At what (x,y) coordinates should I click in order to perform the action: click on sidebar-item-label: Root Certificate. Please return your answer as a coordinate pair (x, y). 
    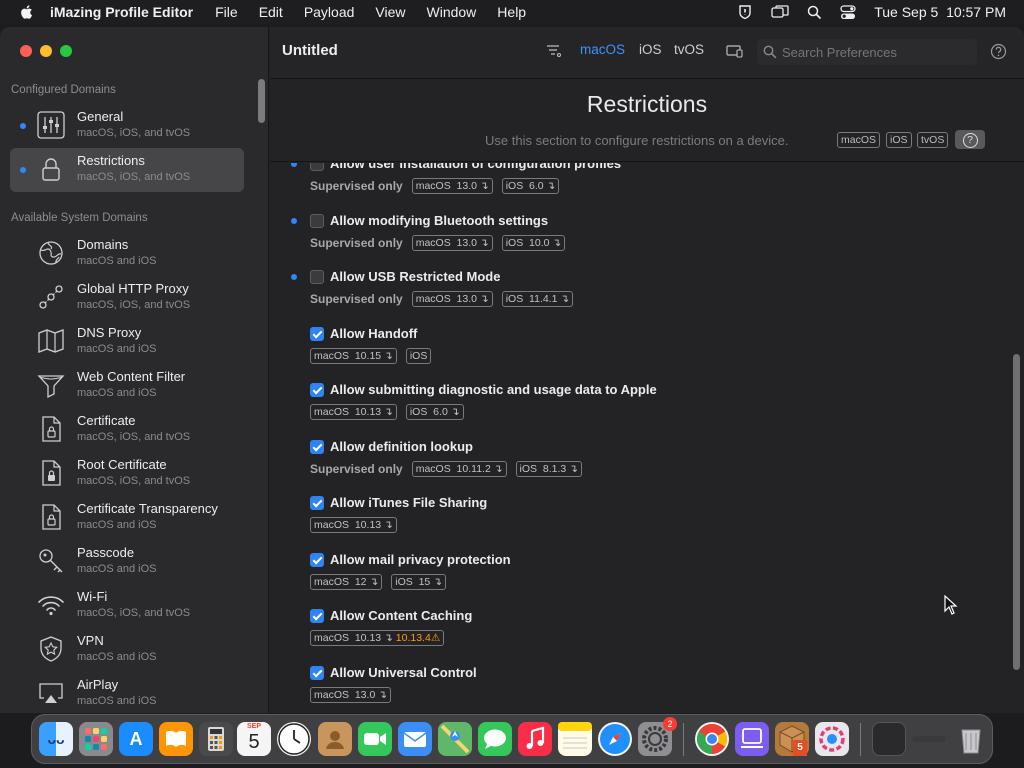
    Looking at the image, I should click on (122, 464).